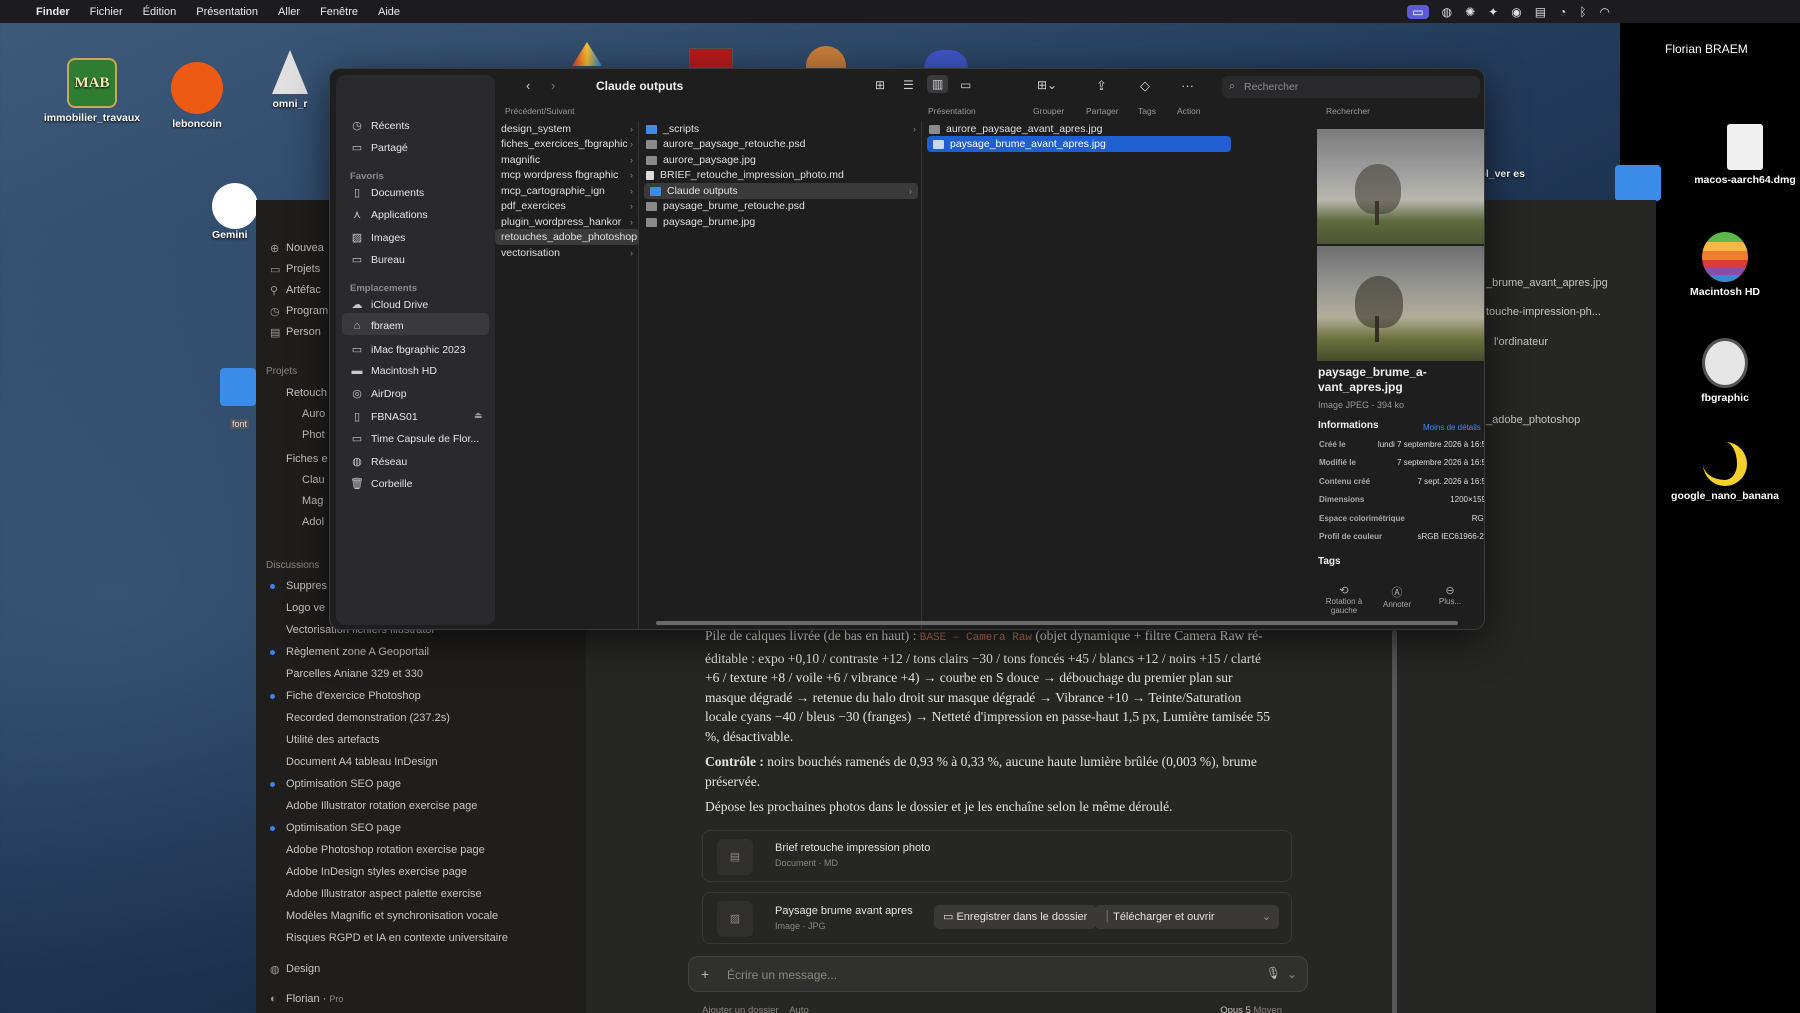 The height and width of the screenshot is (1013, 1800). I want to click on sidebar-item-documents: ▯ Documents, so click(387, 193).